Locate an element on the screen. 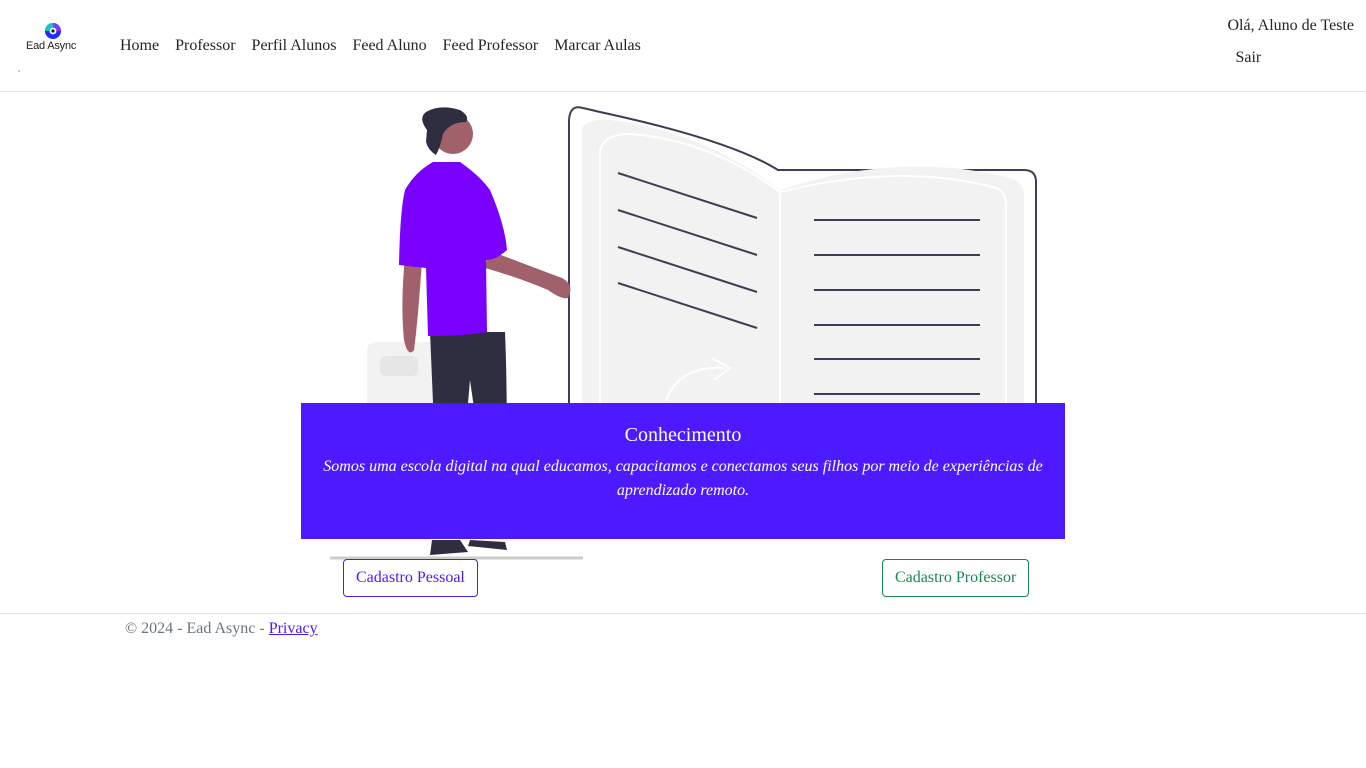 This screenshot has height=768, width=1366. nav-professor: Professor is located at coordinates (205, 46).